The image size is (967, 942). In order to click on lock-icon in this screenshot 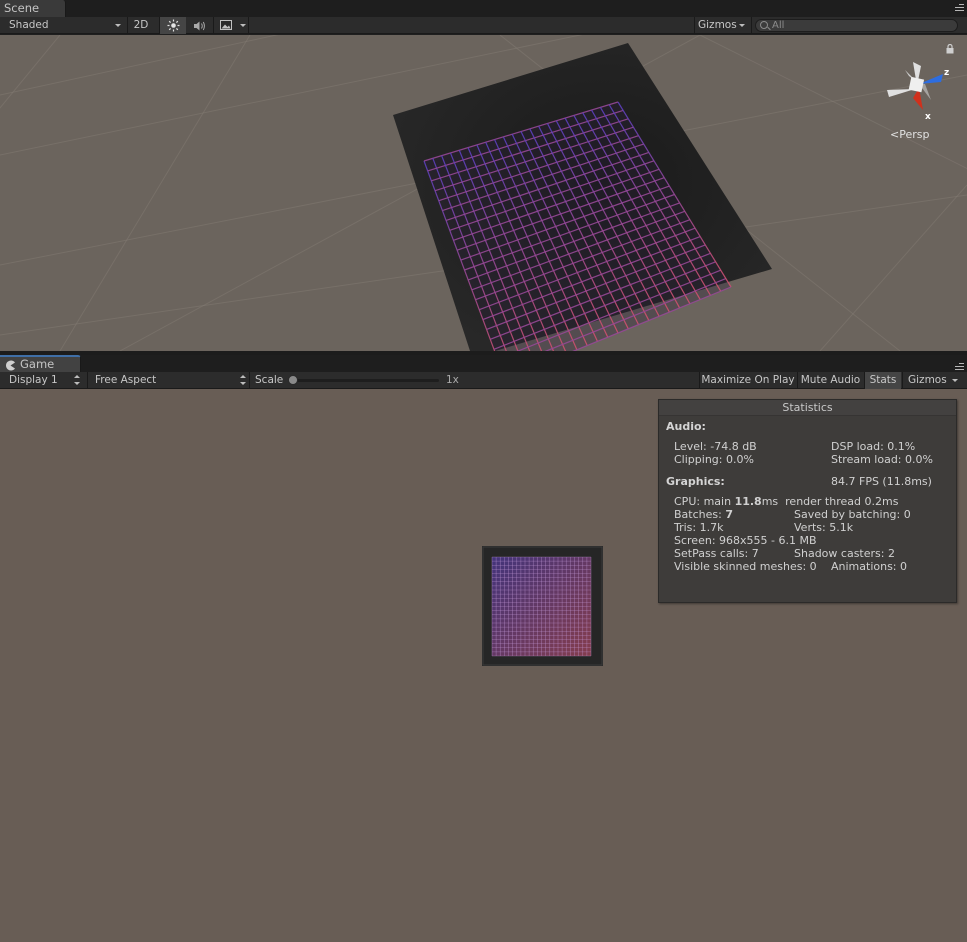, I will do `click(950, 49)`.